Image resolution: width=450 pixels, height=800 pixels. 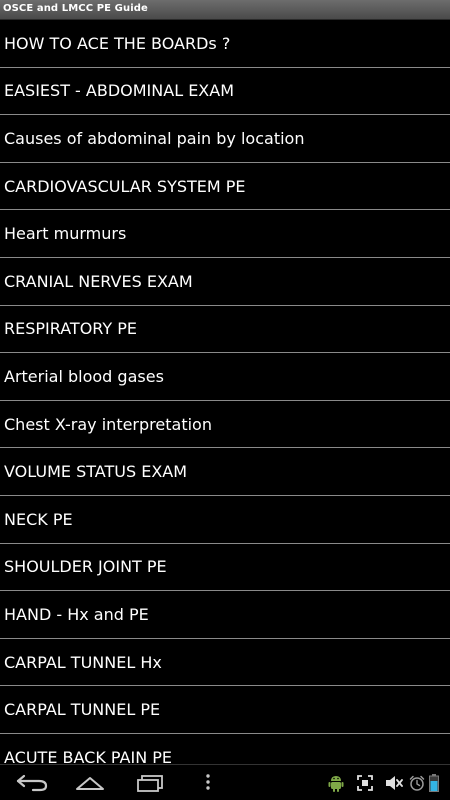 What do you see at coordinates (117, 43) in the screenshot?
I see `list-item-label: HOW TO ACE THE BOARDs ?` at bounding box center [117, 43].